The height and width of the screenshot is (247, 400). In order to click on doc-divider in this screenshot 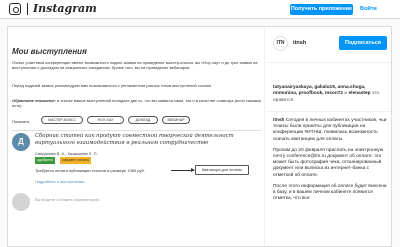, I will do `click(137, 130)`.